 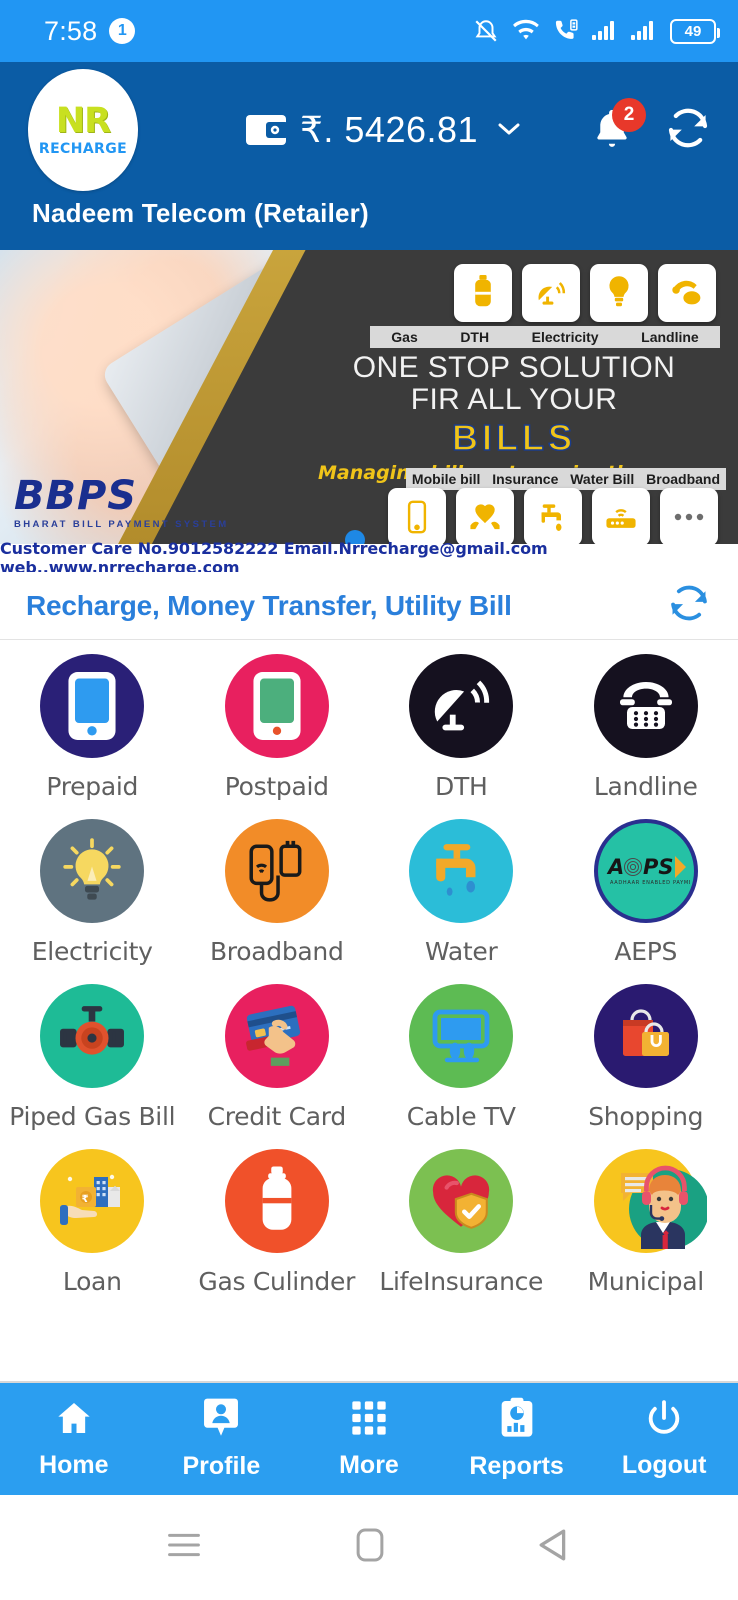 What do you see at coordinates (650, 883) in the screenshot?
I see `svg-text: AADHAAR ENABLED PAYMENT SYSTEM` at bounding box center [650, 883].